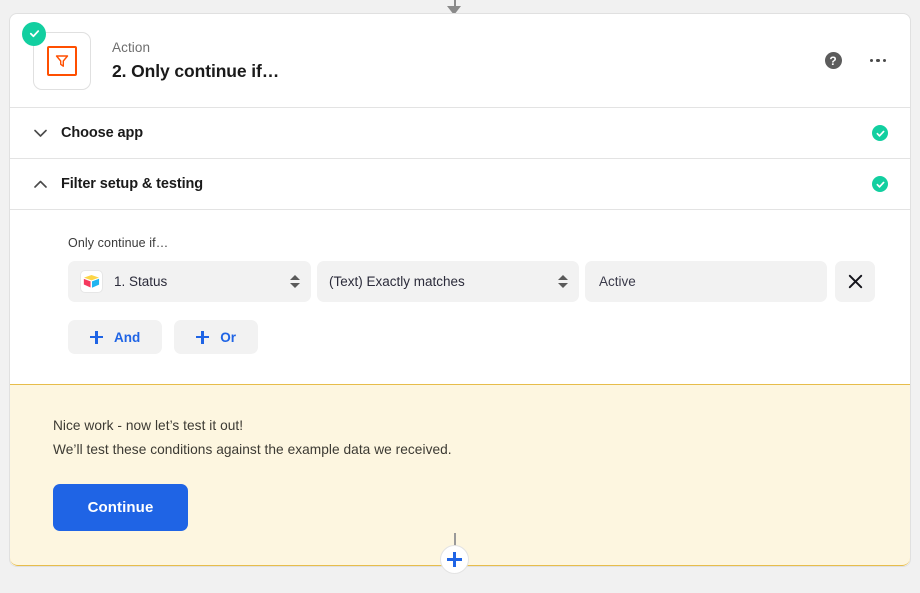 The image size is (920, 593). I want to click on add-and-condition-button: And, so click(115, 337).